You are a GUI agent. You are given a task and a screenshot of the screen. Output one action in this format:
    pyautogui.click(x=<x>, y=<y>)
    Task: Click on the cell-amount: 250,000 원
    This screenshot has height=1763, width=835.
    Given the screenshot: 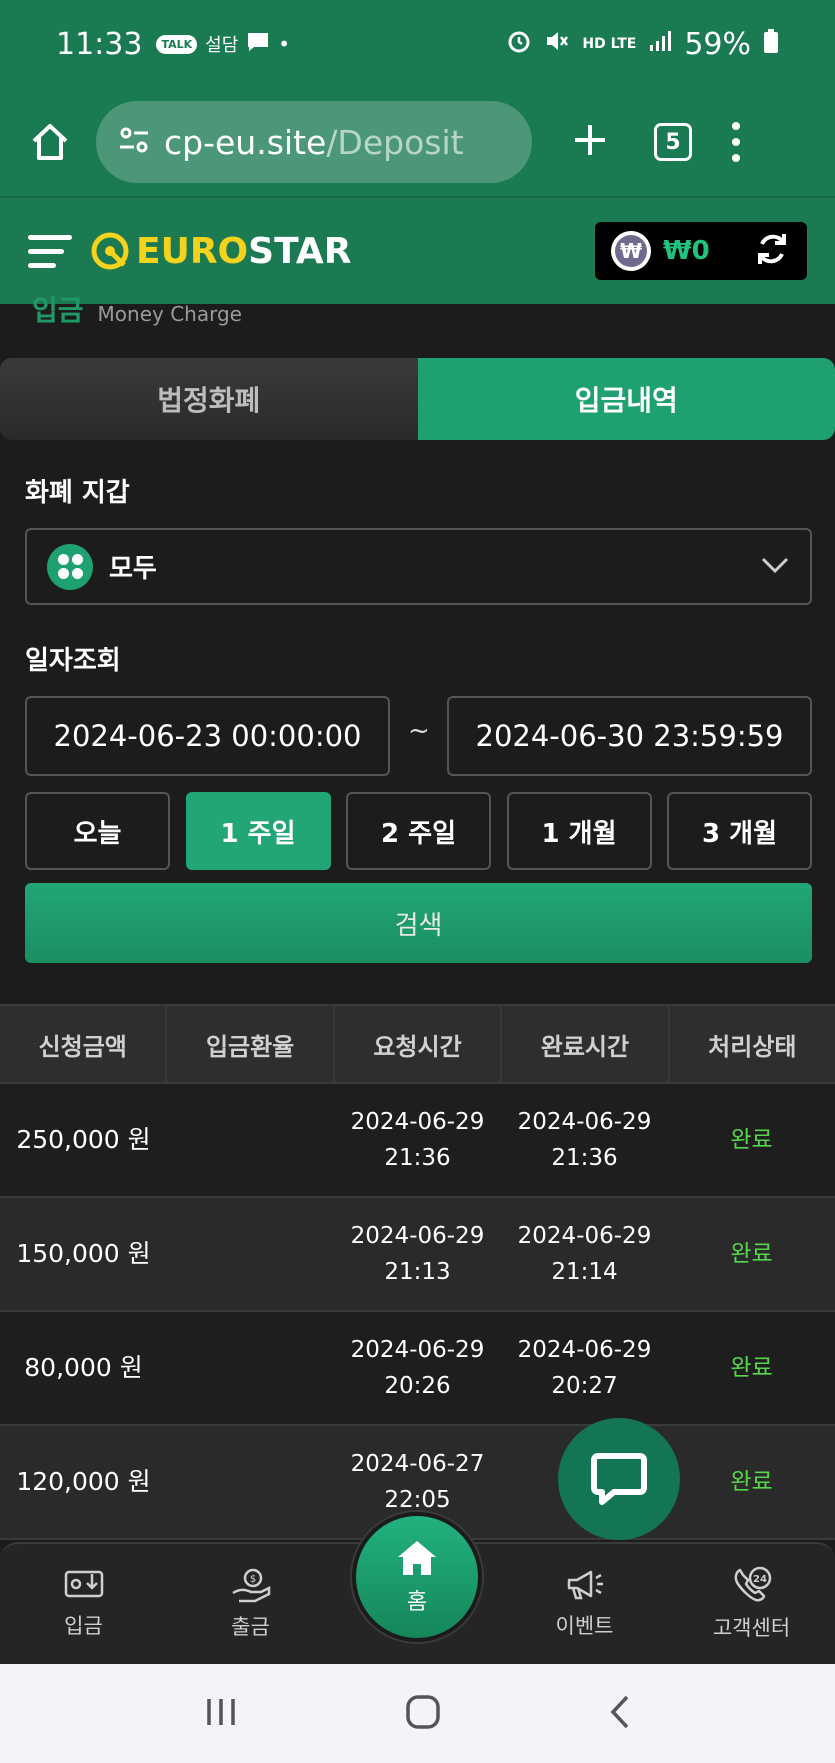 What is the action you would take?
    pyautogui.click(x=83, y=1139)
    